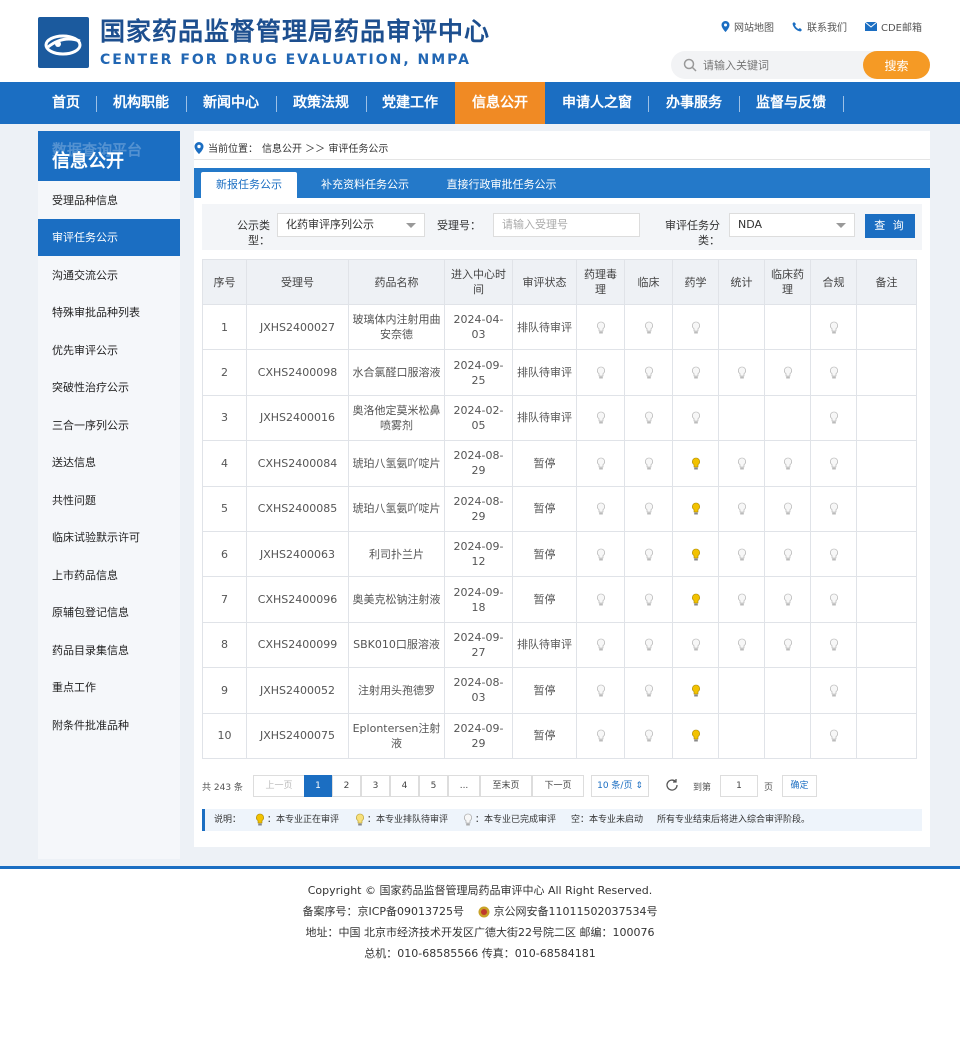 Image resolution: width=960 pixels, height=1044 pixels. I want to click on tab-direct-approval-tasks: 直接行政审批任务公示, so click(501, 185).